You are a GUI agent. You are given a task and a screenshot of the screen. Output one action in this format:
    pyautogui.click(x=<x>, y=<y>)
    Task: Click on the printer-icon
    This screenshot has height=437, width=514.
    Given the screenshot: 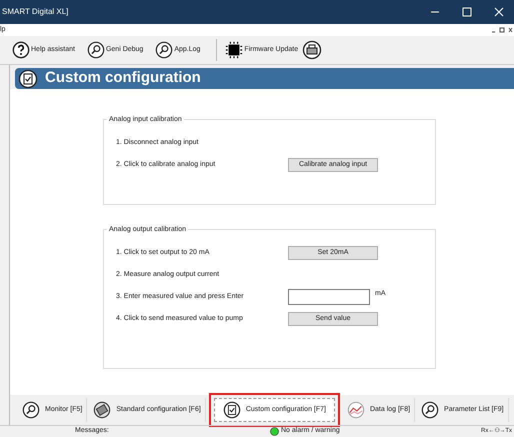 What is the action you would take?
    pyautogui.click(x=312, y=50)
    